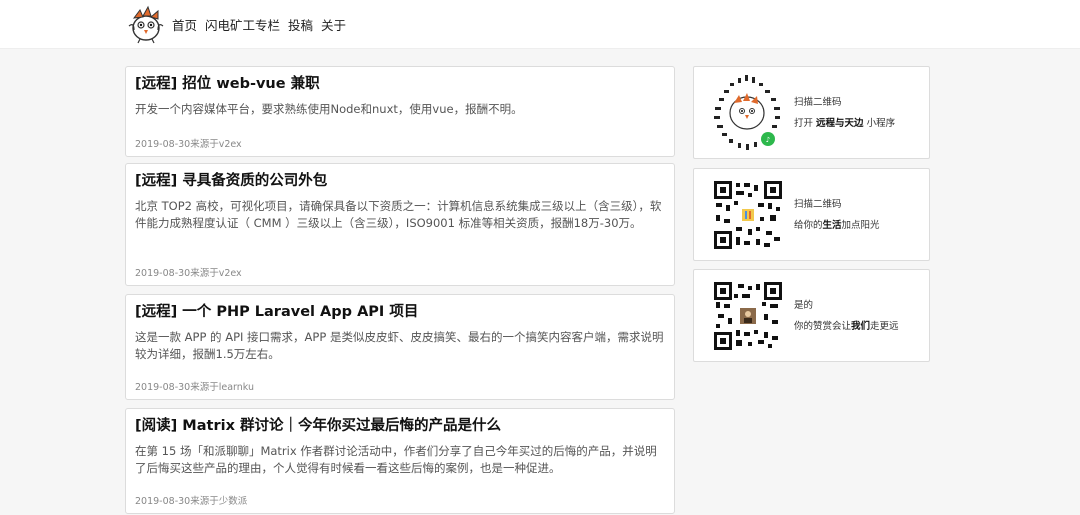  I want to click on widget-line2: 打开 远程与天边 小程序, so click(844, 123).